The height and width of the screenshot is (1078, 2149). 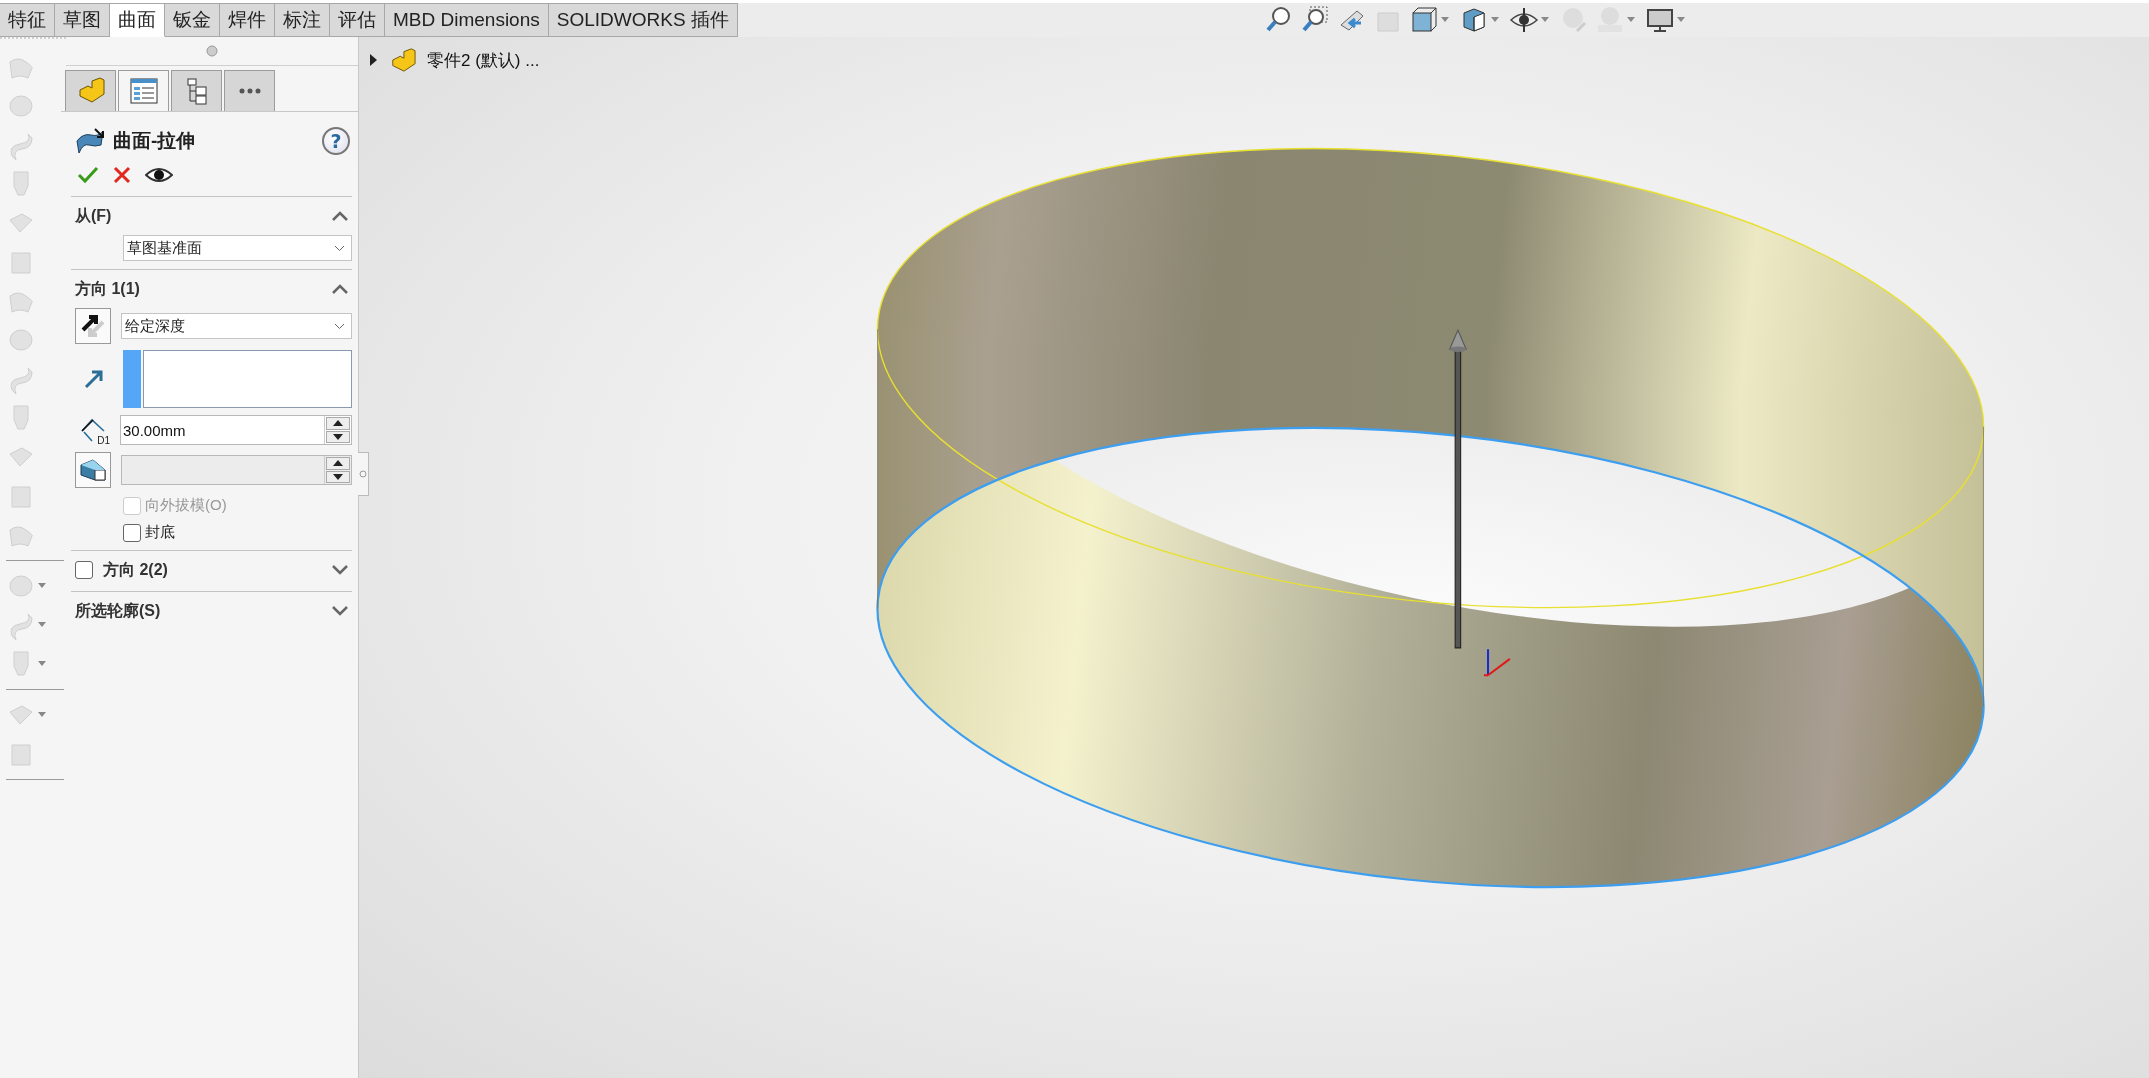 I want to click on section-title: 方向 2(2), so click(x=136, y=569).